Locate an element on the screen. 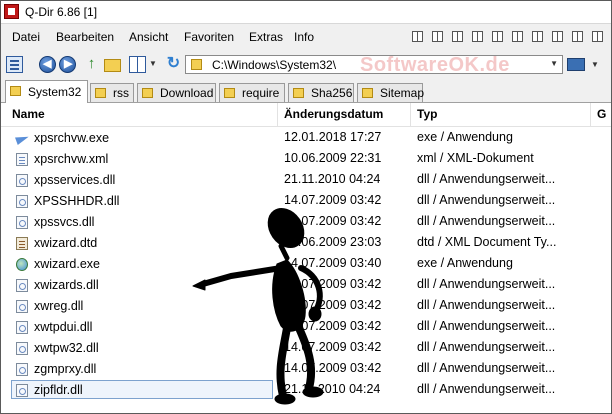  layout-6-icon is located at coordinates (517, 36).